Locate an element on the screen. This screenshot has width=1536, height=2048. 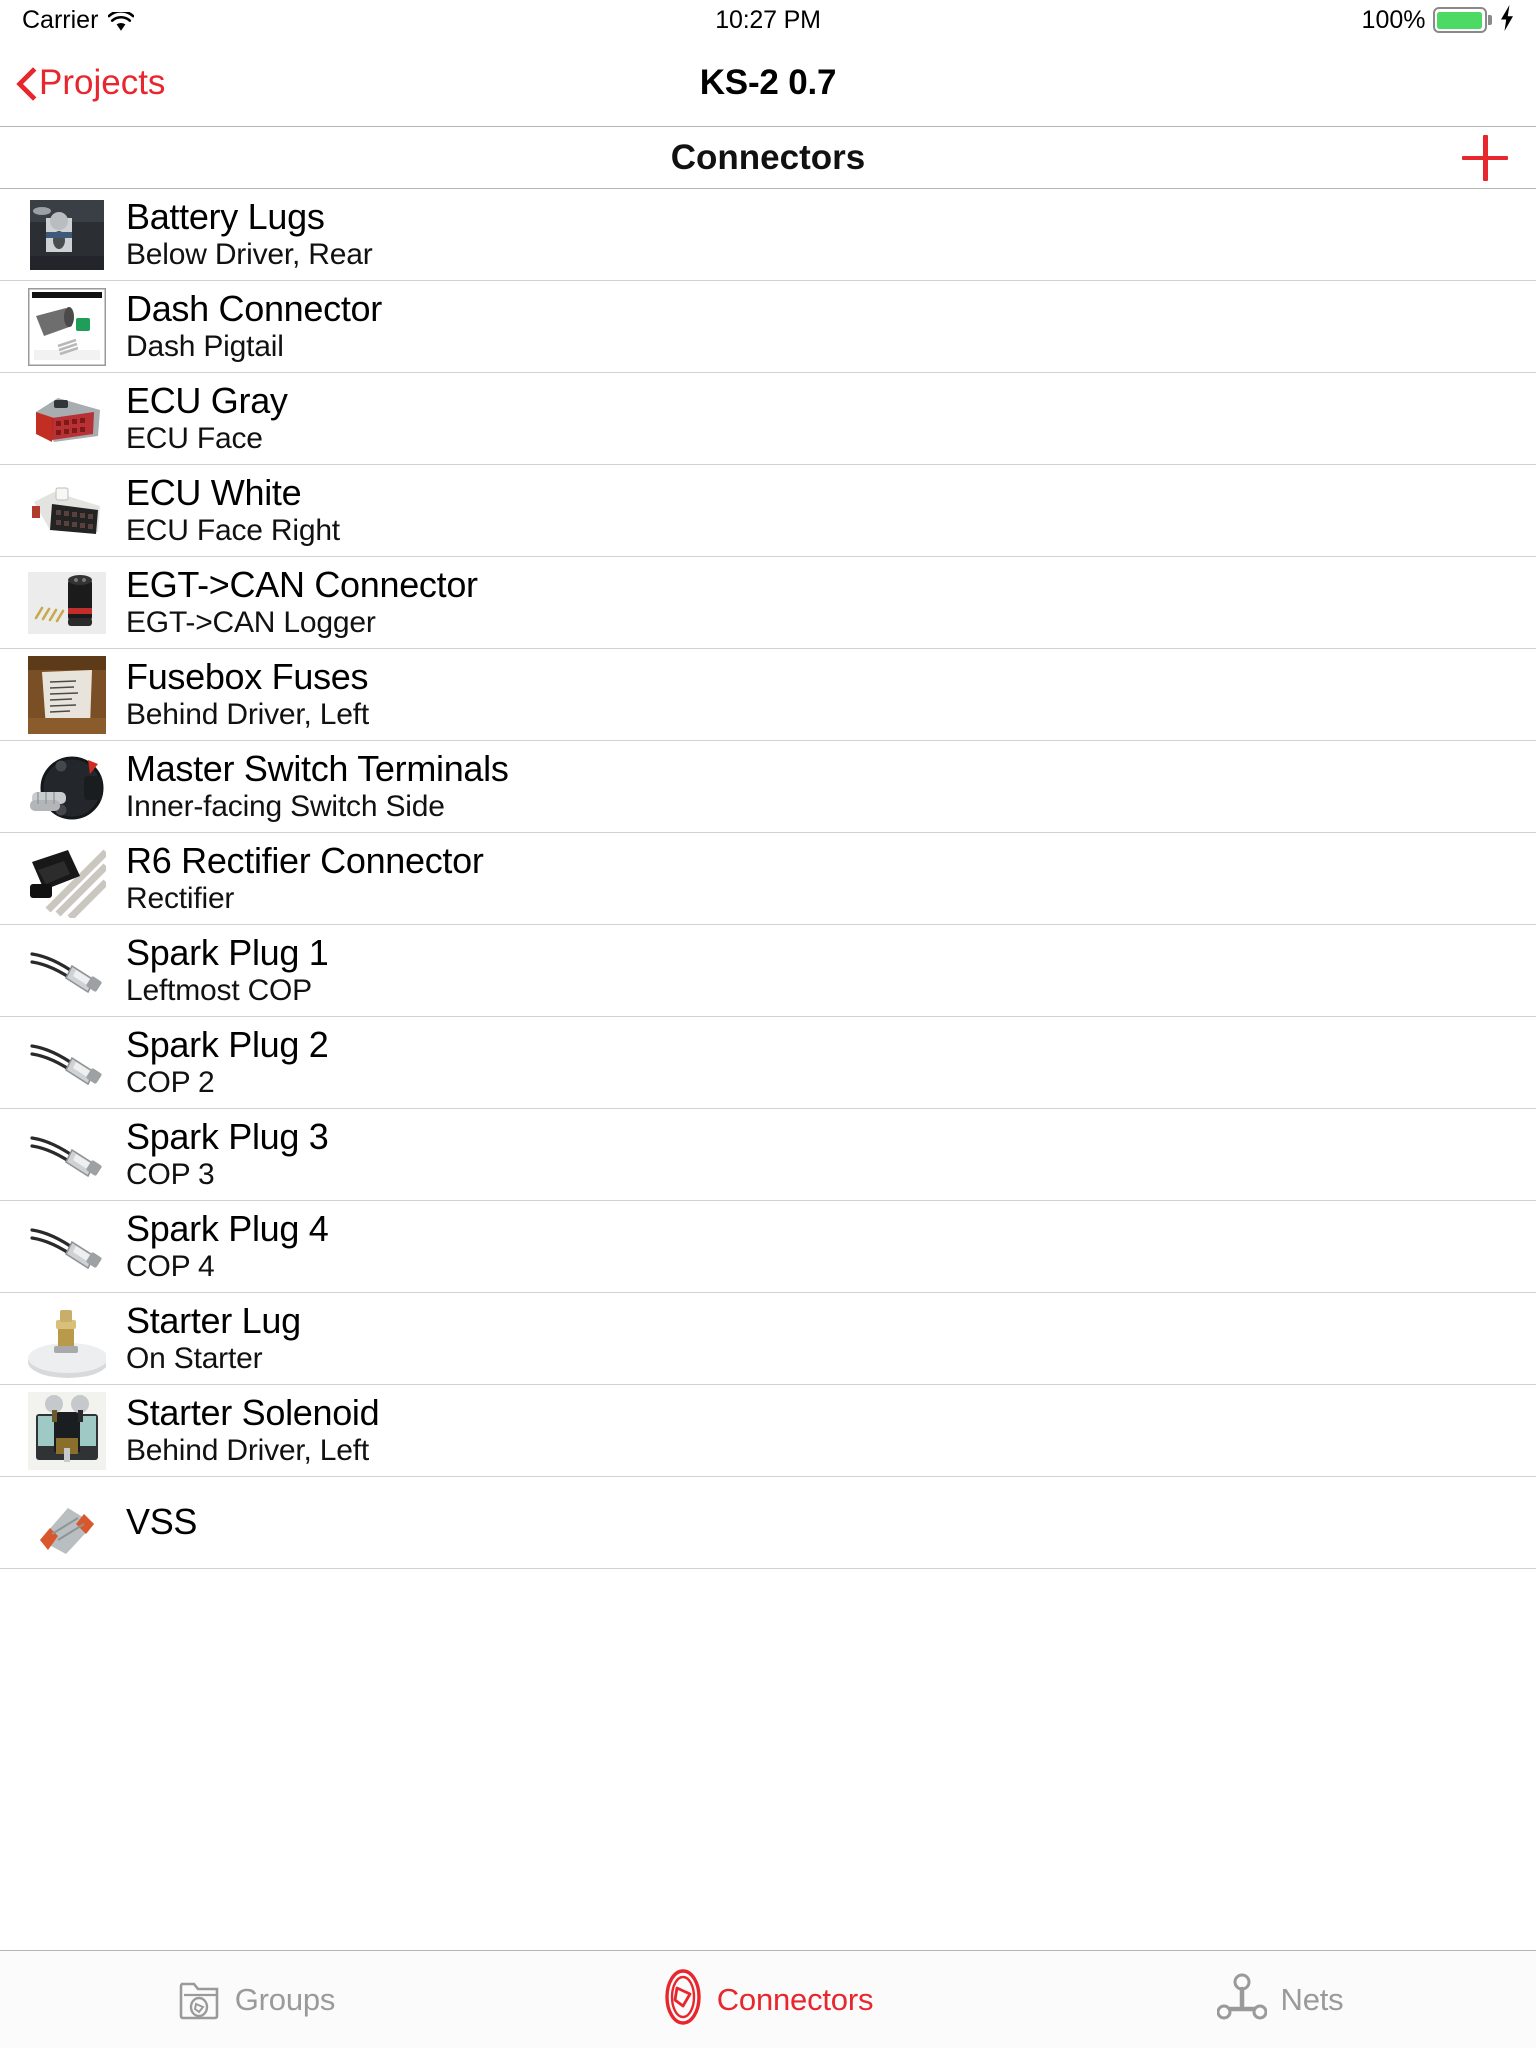
list-item-text: ECU Gray ECU Face is located at coordinates (207, 417).